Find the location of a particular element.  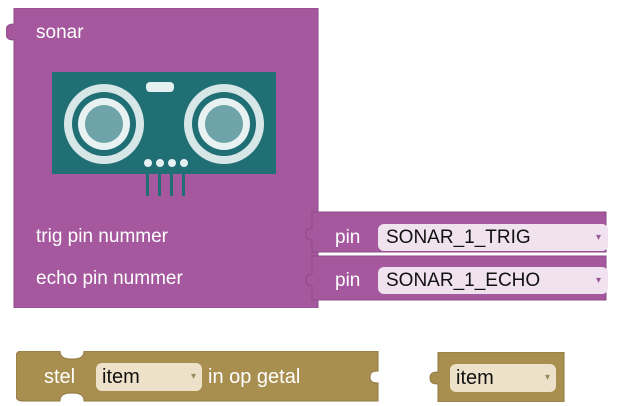

trig-pin-label: trig pin nummer is located at coordinates (102, 236).